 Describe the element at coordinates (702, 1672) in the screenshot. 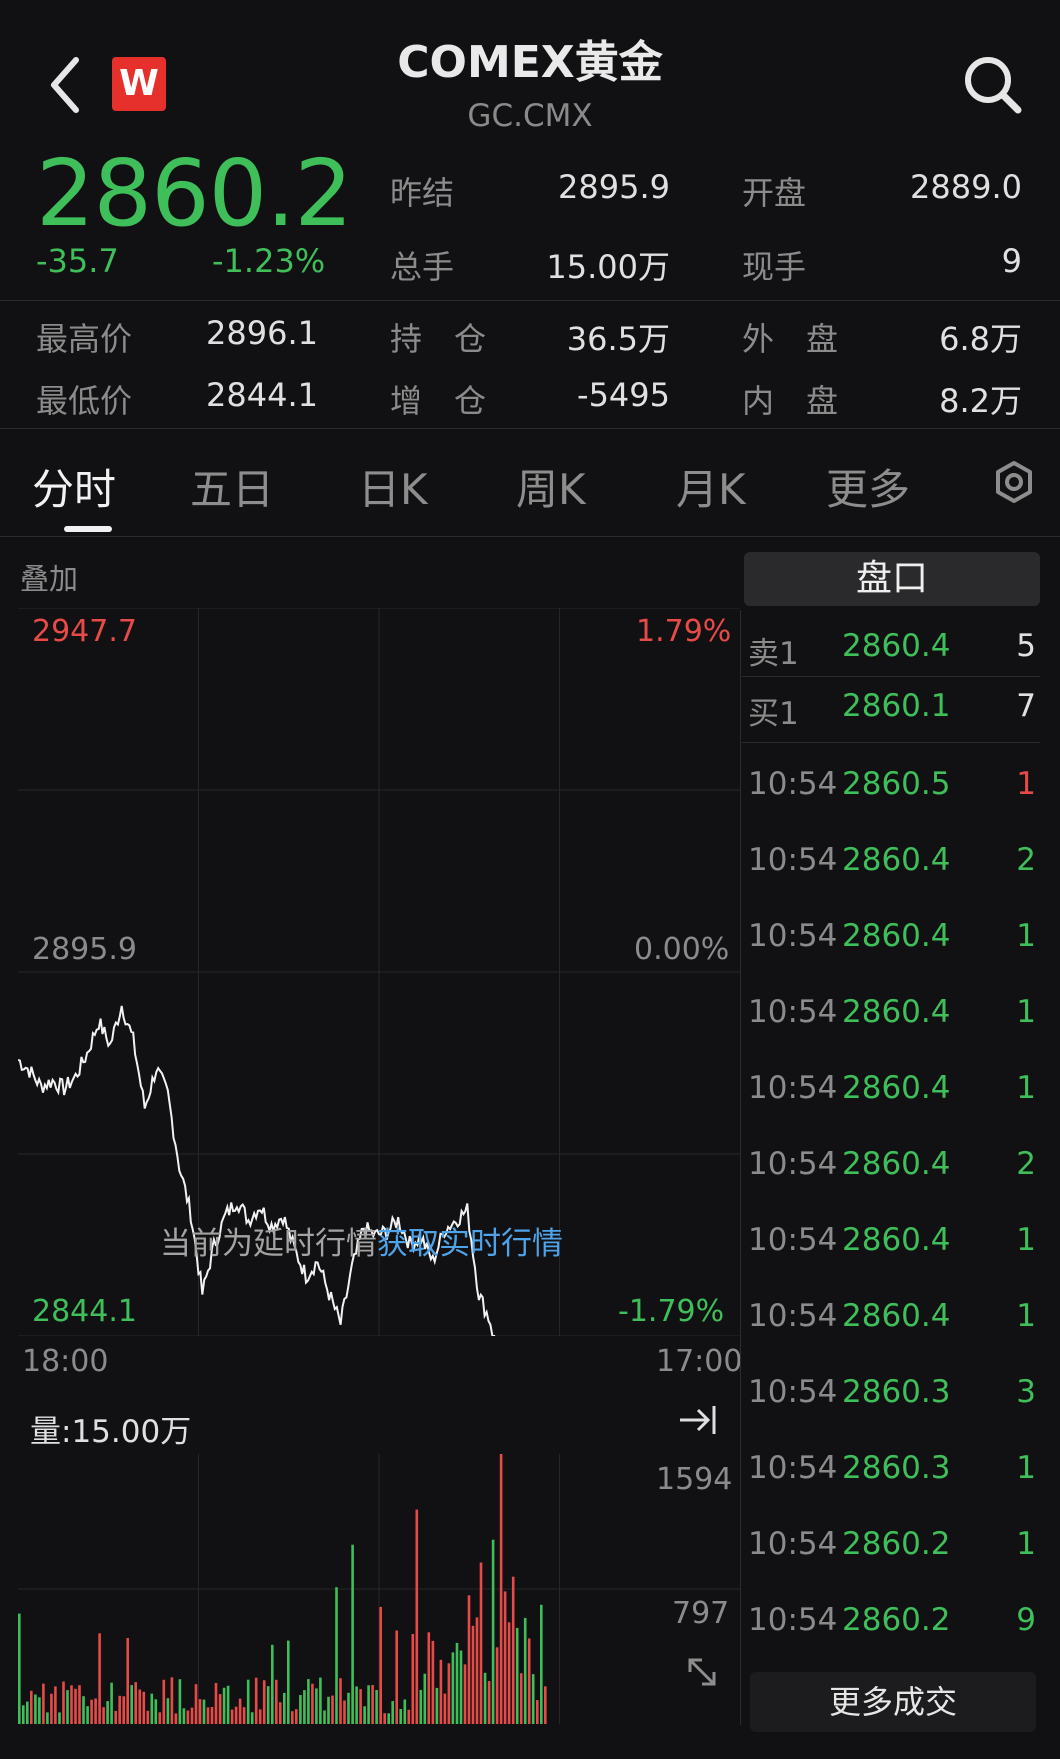

I see `fullscreen-button` at that location.